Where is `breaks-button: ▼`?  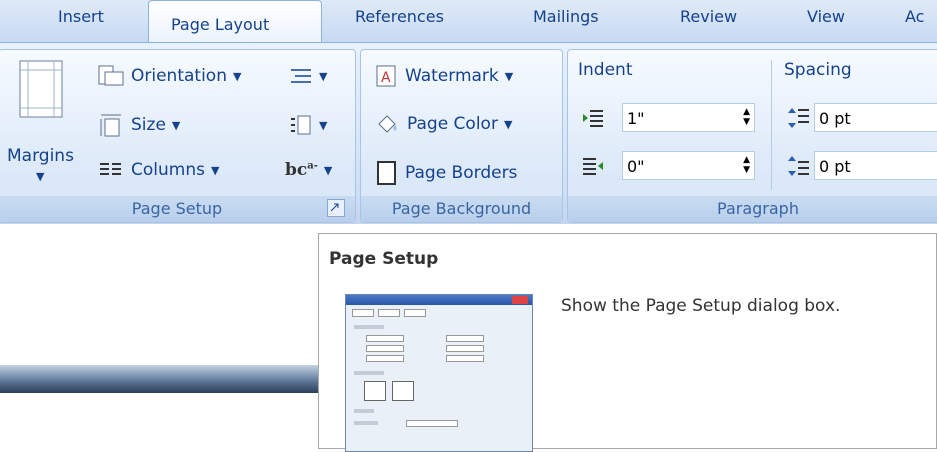
breaks-button: ▼ is located at coordinates (308, 76).